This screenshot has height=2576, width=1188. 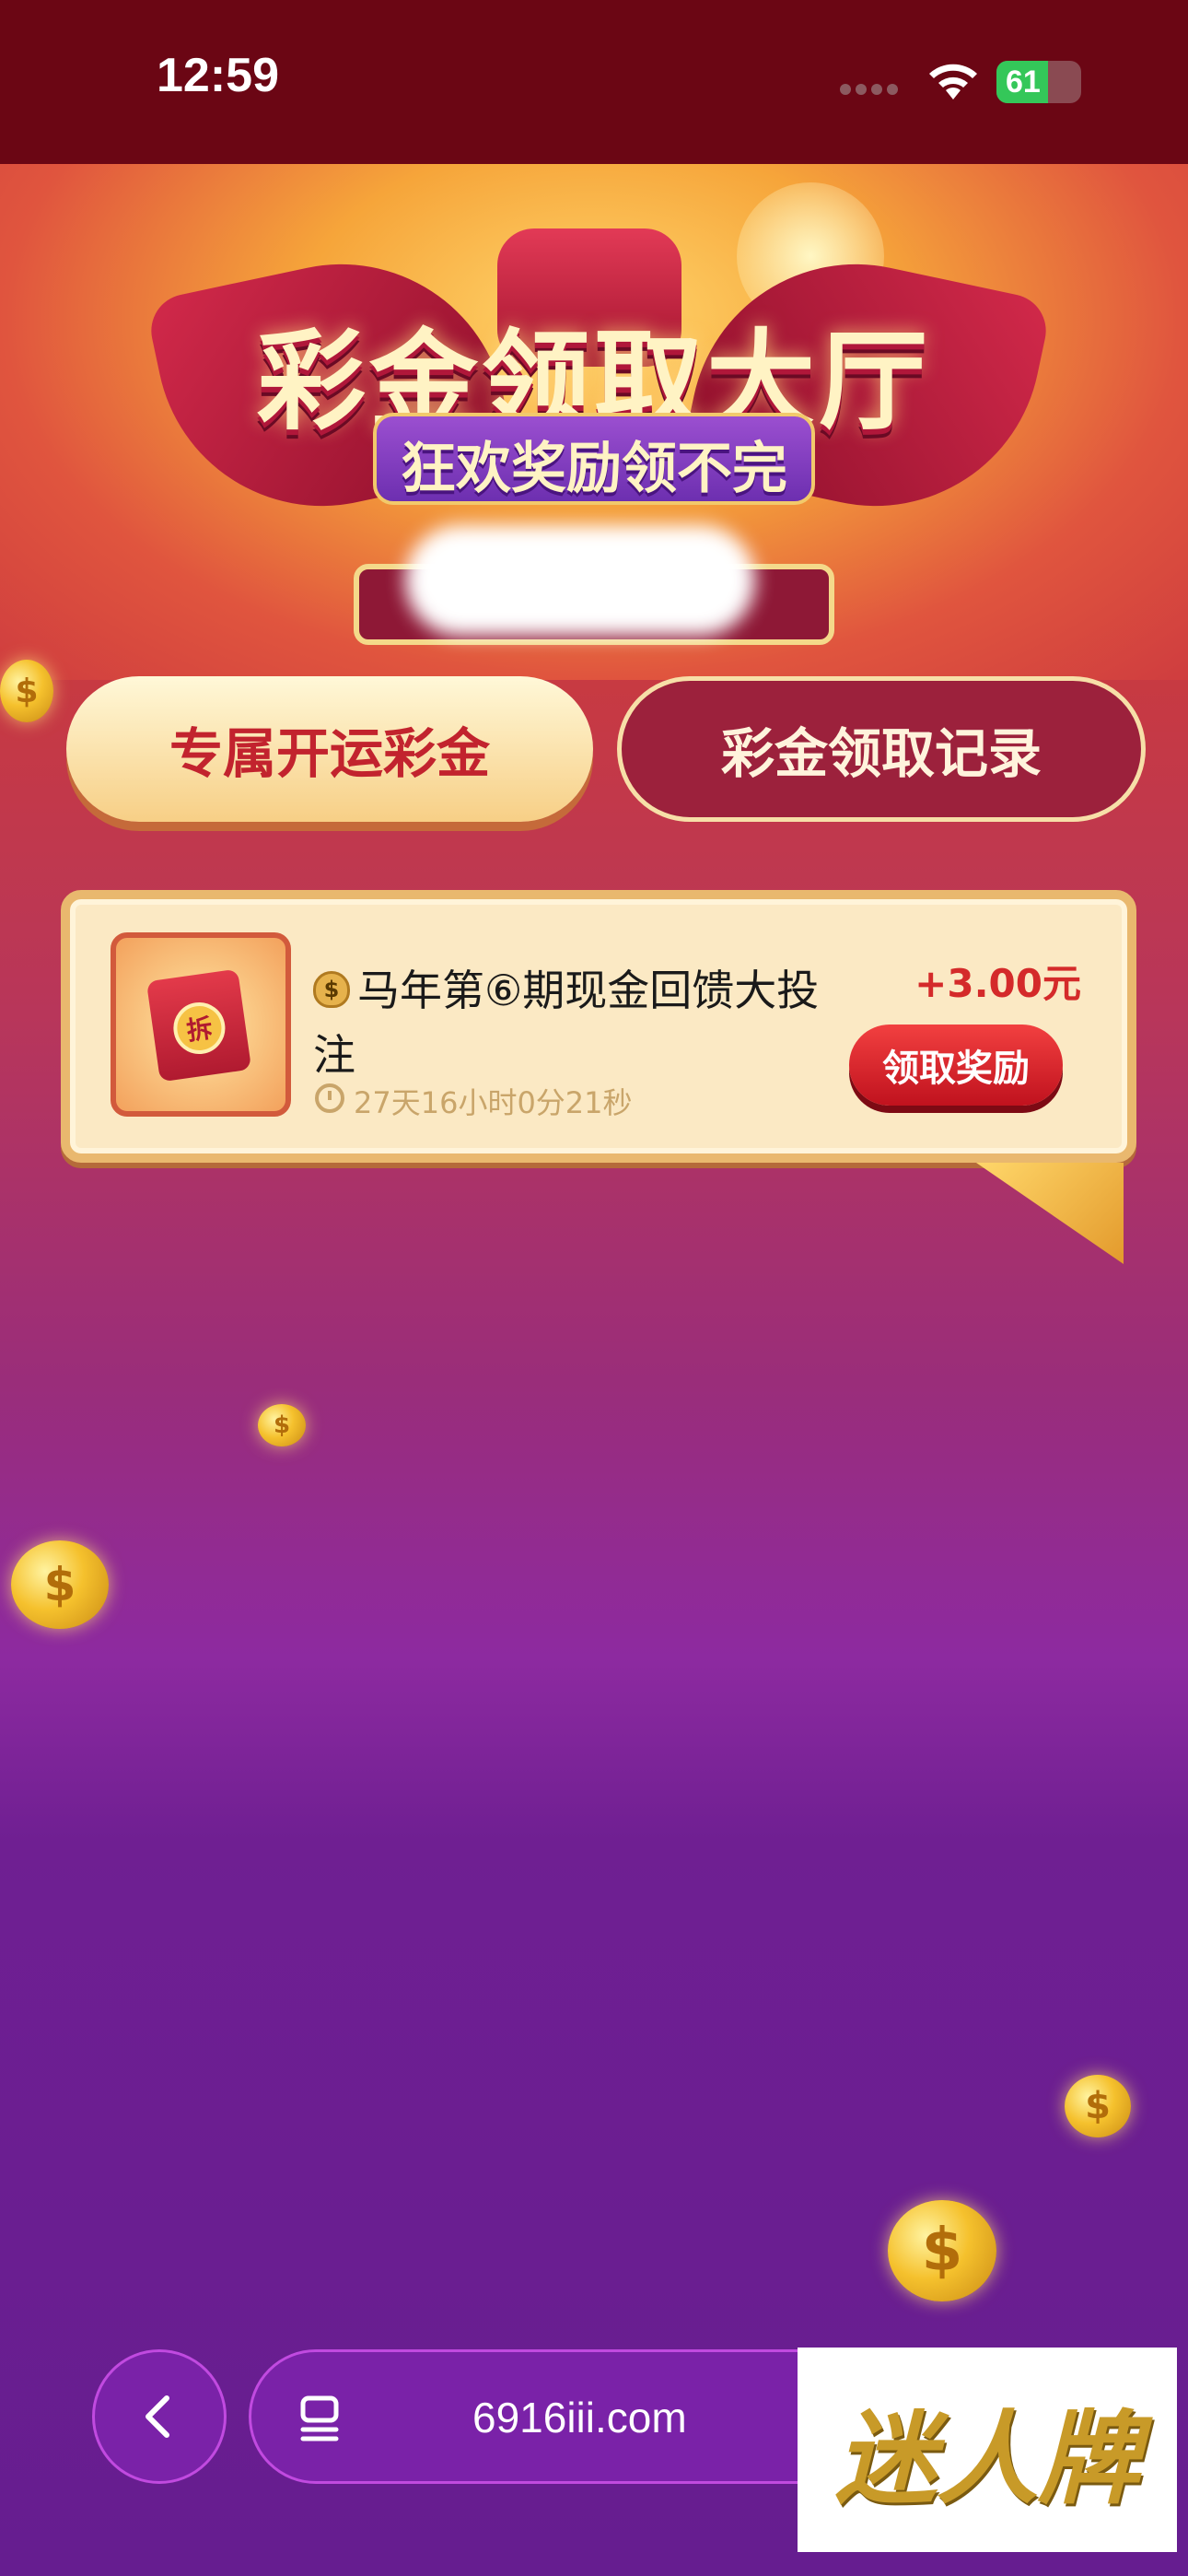 I want to click on tab-bonus-history: 彩金领取记录, so click(x=881, y=749).